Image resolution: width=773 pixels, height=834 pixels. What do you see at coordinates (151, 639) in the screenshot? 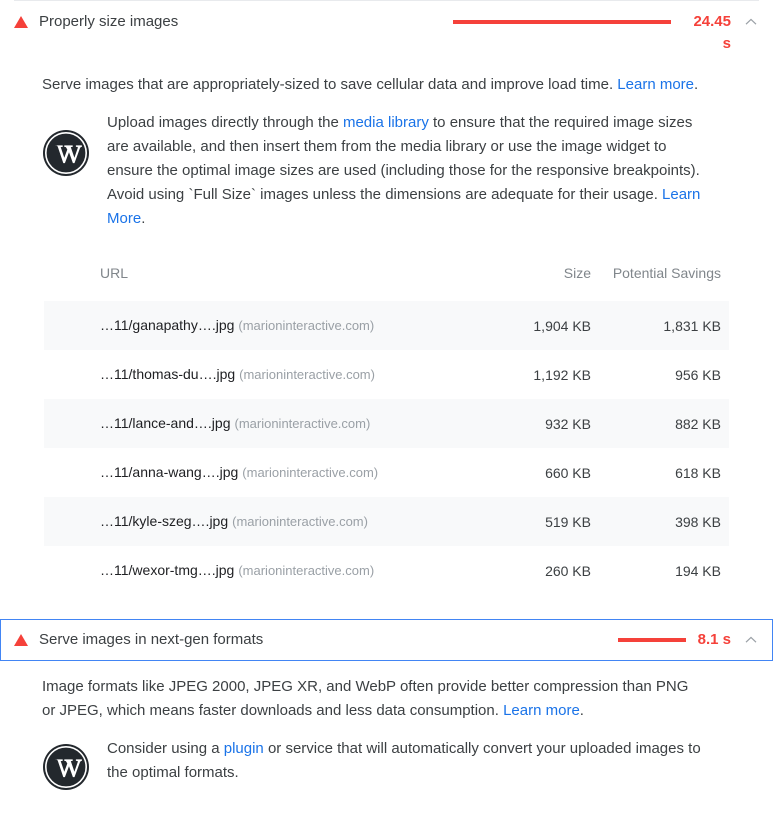
I see `audit-title: Serve images in next-gen formats` at bounding box center [151, 639].